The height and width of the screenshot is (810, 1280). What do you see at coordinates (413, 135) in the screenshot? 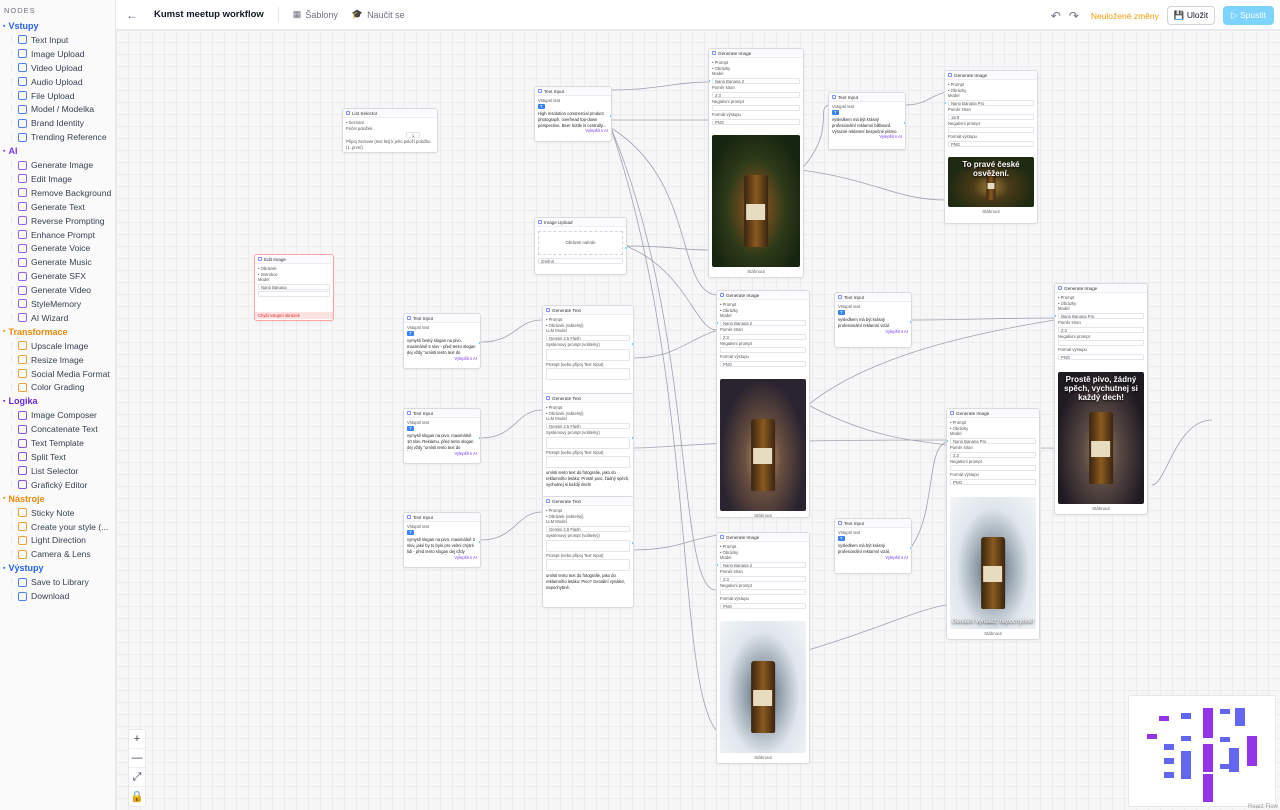
I see `item-index-stepper: 1` at bounding box center [413, 135].